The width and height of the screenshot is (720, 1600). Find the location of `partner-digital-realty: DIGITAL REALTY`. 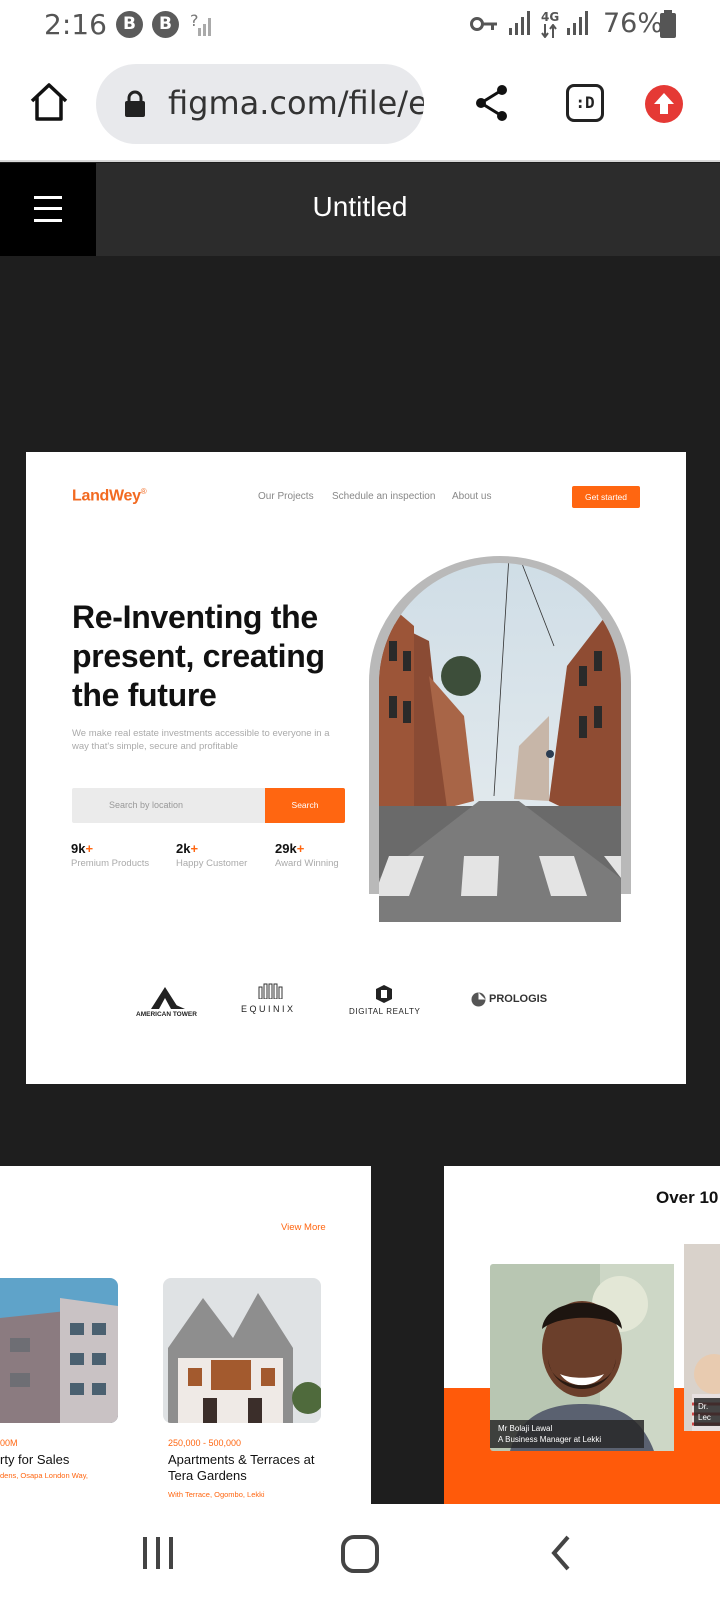

partner-digital-realty: DIGITAL REALTY is located at coordinates (385, 1011).